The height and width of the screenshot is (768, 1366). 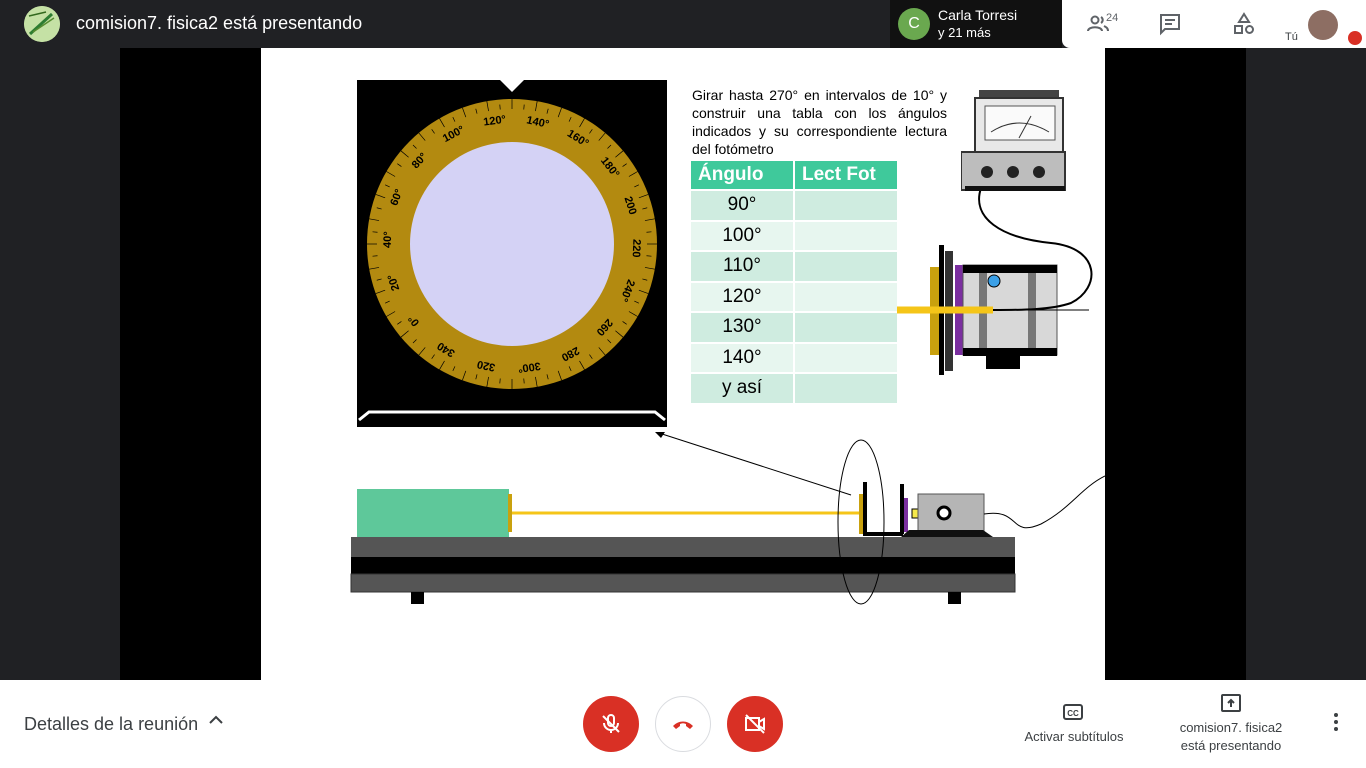 I want to click on table-row: 120°, so click(x=794, y=296).